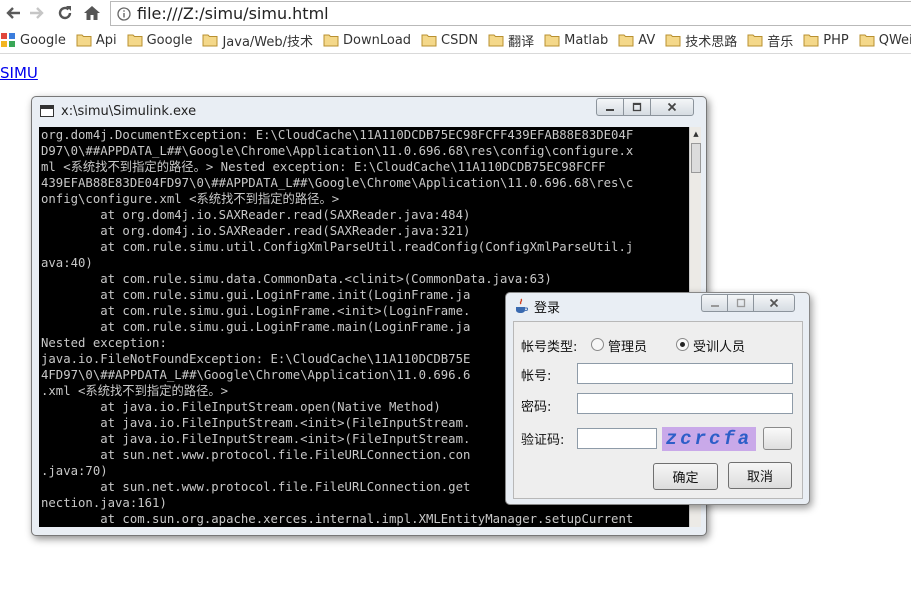 The height and width of the screenshot is (615, 911). What do you see at coordinates (719, 345) in the screenshot?
I see `radio-trainee-label: 受训人员` at bounding box center [719, 345].